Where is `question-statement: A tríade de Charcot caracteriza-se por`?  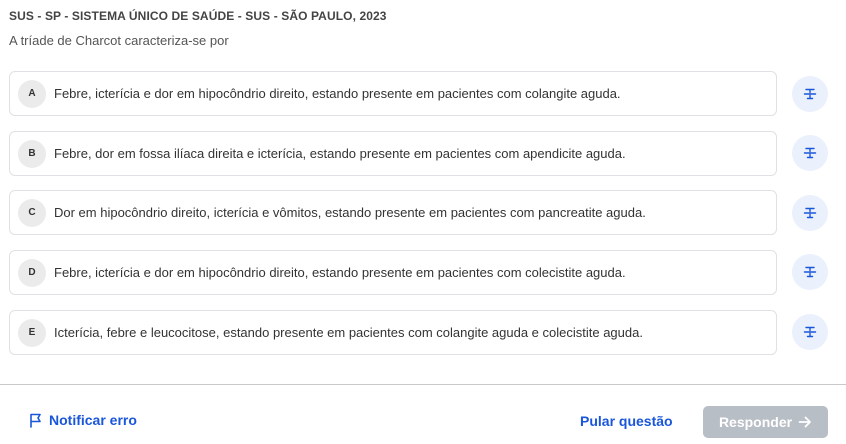 question-statement: A tríade de Charcot caracteriza-se por is located at coordinates (119, 40).